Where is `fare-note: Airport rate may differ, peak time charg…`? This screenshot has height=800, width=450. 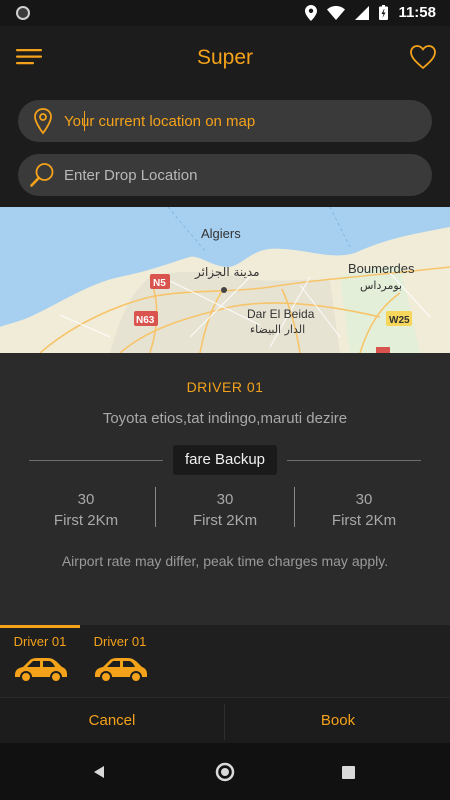
fare-note: Airport rate may differ, peak time charg… is located at coordinates (225, 561).